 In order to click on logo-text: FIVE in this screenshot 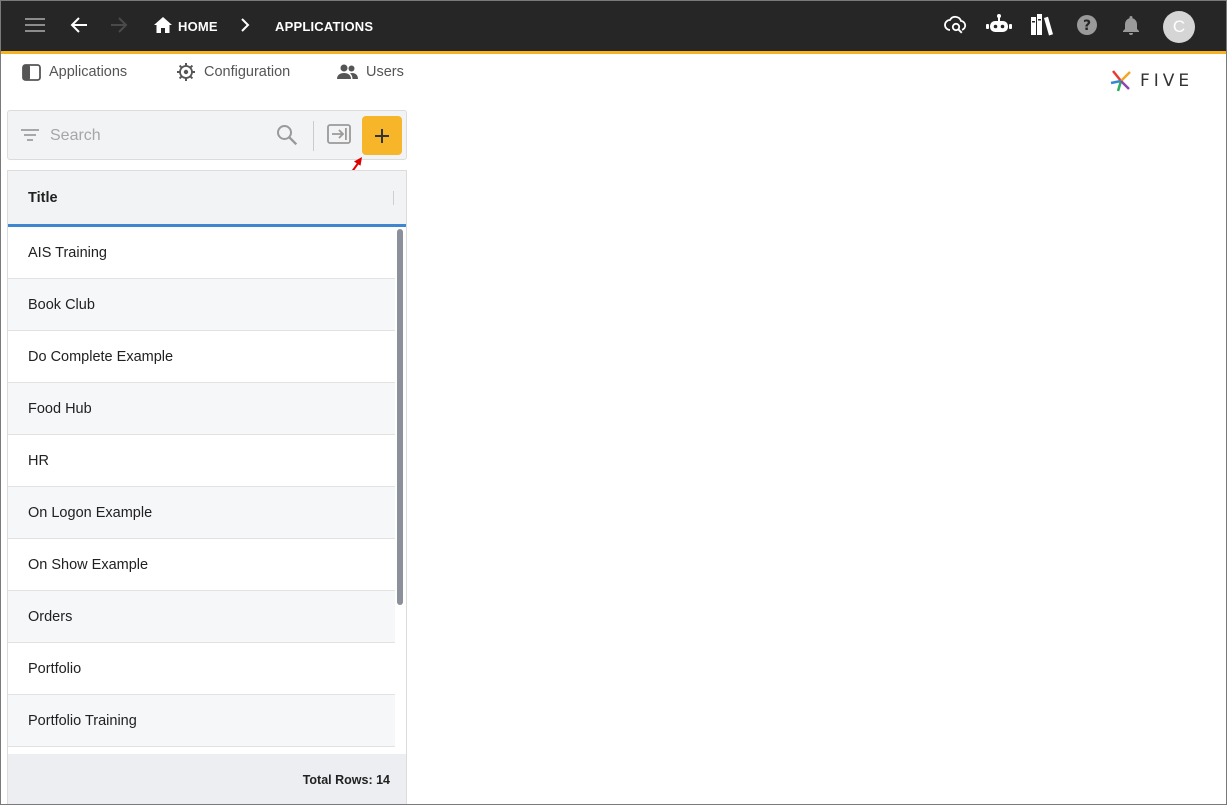, I will do `click(1167, 81)`.